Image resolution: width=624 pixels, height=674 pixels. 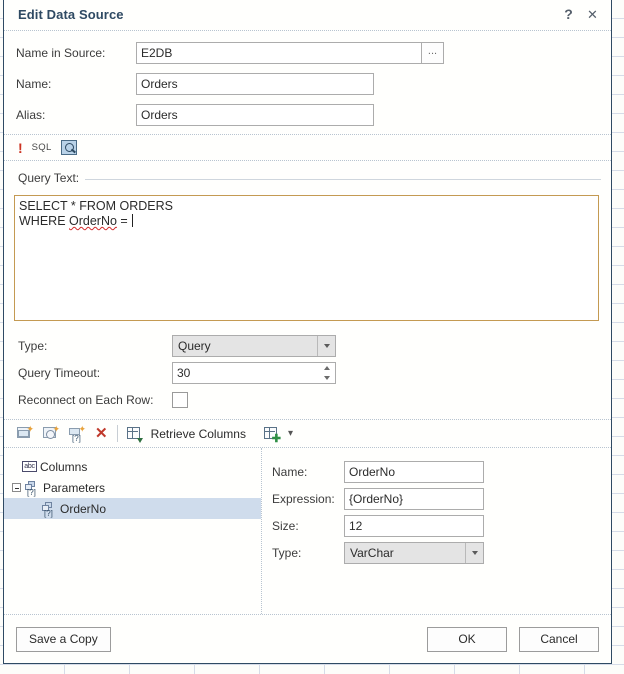 I want to click on tree-node-orderno: [?] OrderNo, so click(x=132, y=508).